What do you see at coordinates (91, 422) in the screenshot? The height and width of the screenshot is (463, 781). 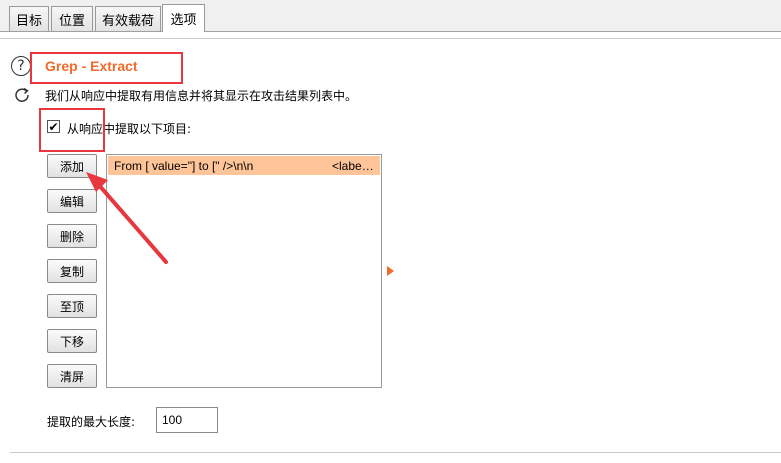 I see `max-length-label: 提取的最大长度:` at bounding box center [91, 422].